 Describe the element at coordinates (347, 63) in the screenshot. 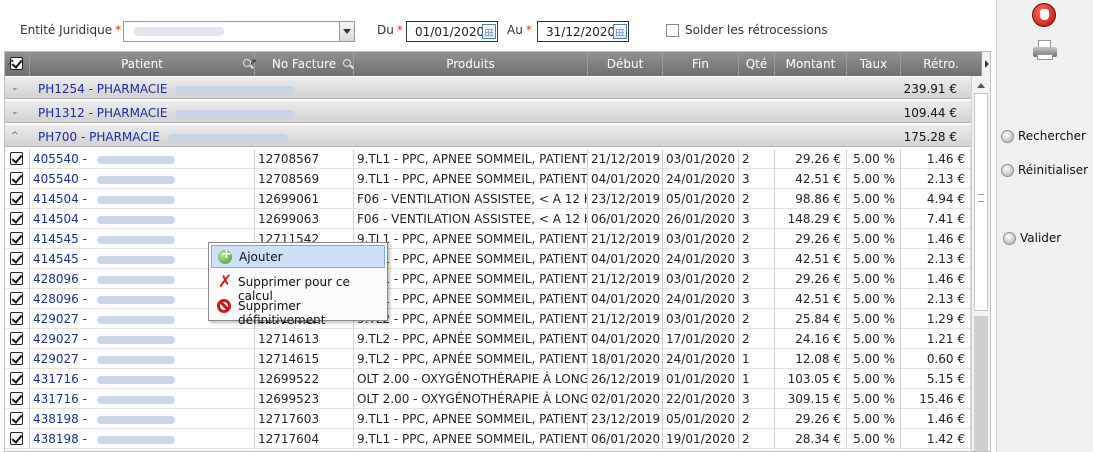

I see `search-icon` at that location.